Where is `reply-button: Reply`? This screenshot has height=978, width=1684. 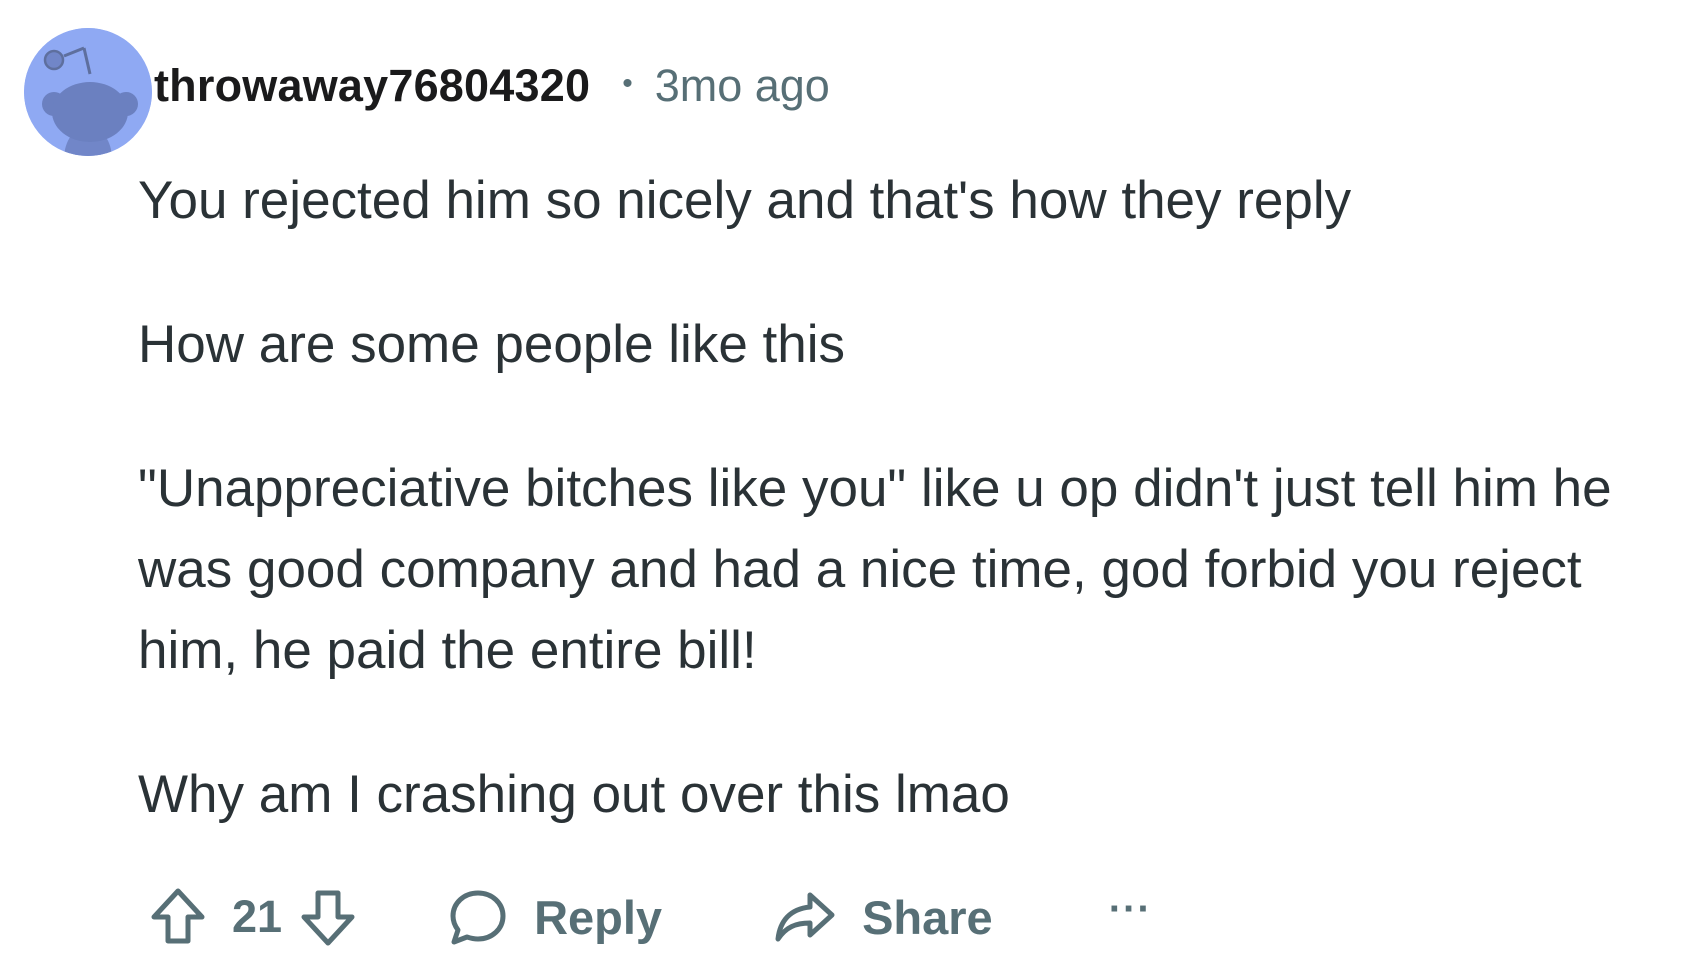 reply-button: Reply is located at coordinates (555, 917).